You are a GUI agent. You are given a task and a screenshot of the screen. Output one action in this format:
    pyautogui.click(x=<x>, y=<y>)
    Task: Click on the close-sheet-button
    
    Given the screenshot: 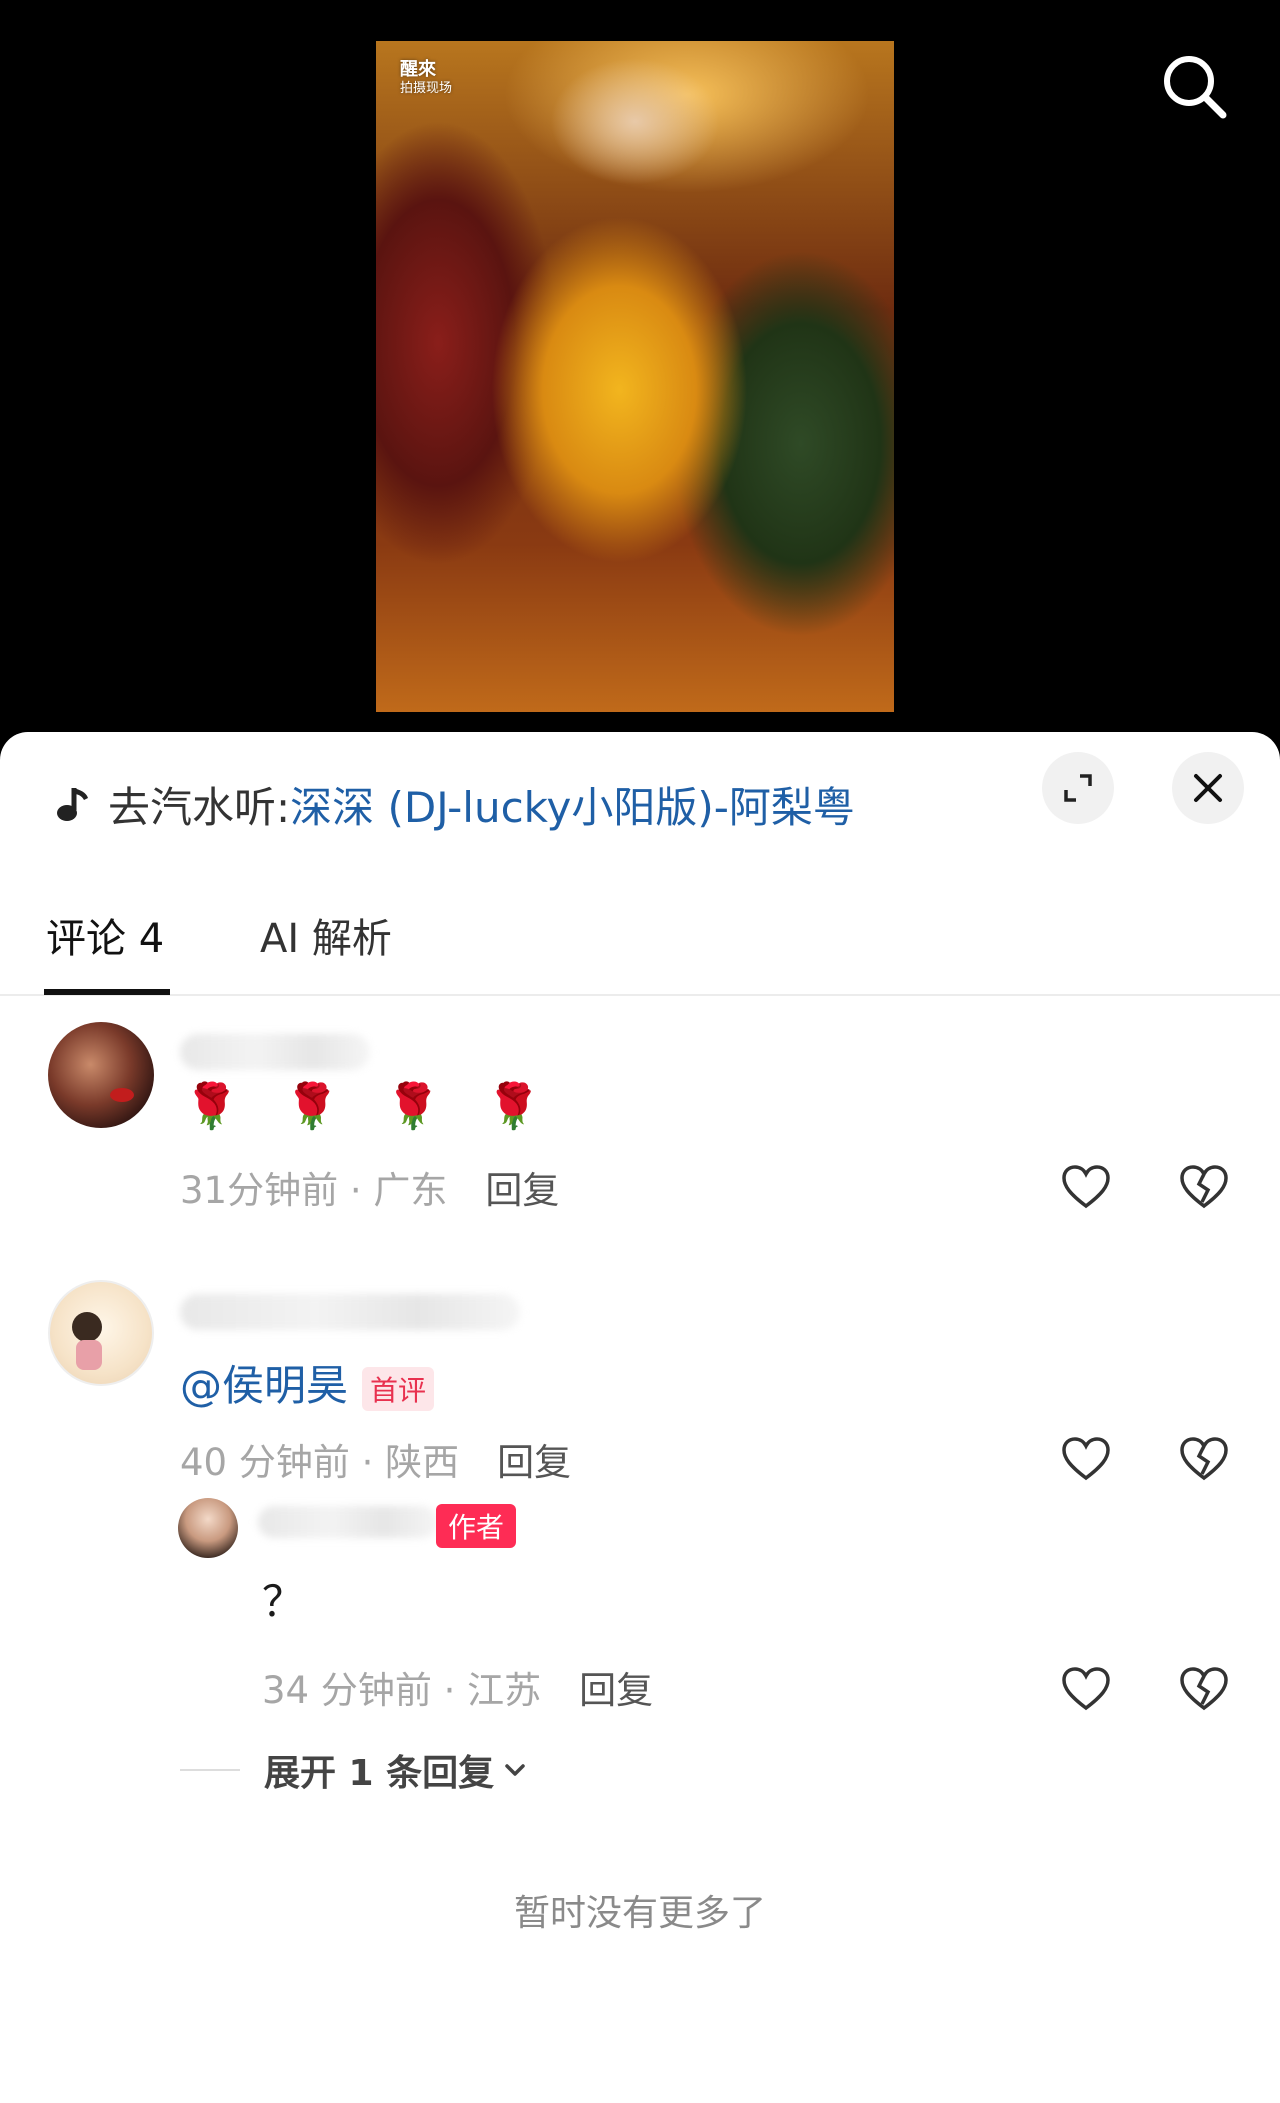 What is the action you would take?
    pyautogui.click(x=1208, y=788)
    